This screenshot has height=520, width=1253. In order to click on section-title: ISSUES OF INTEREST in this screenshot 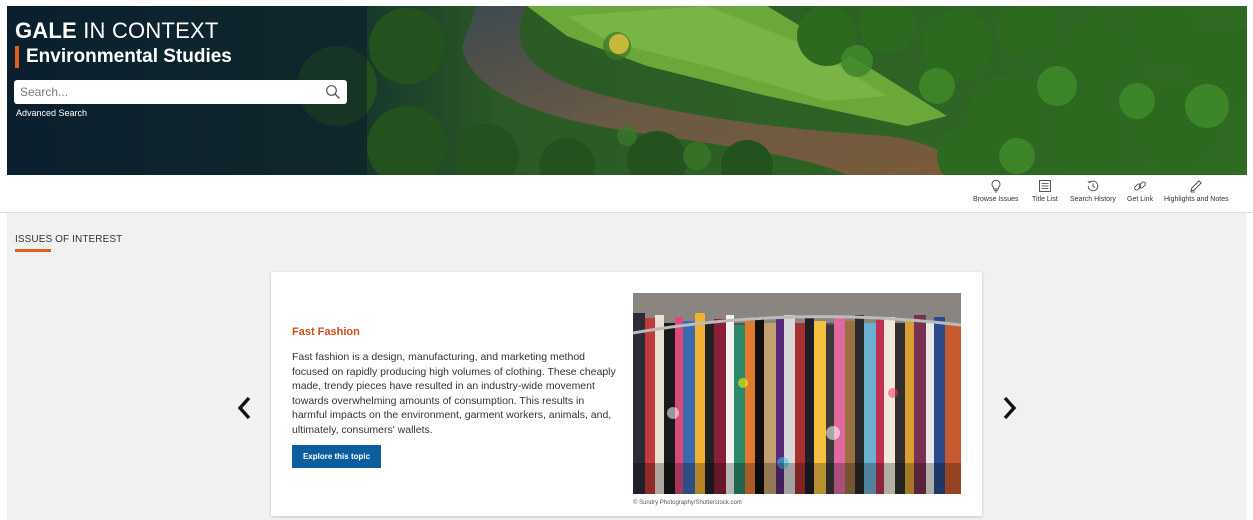, I will do `click(69, 239)`.